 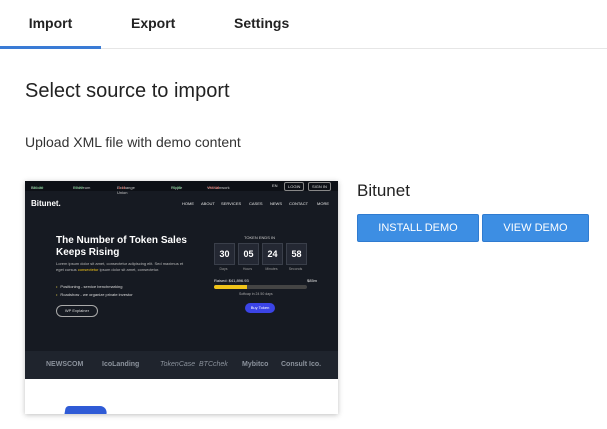 I want to click on preview-lang: EN, so click(x=275, y=185).